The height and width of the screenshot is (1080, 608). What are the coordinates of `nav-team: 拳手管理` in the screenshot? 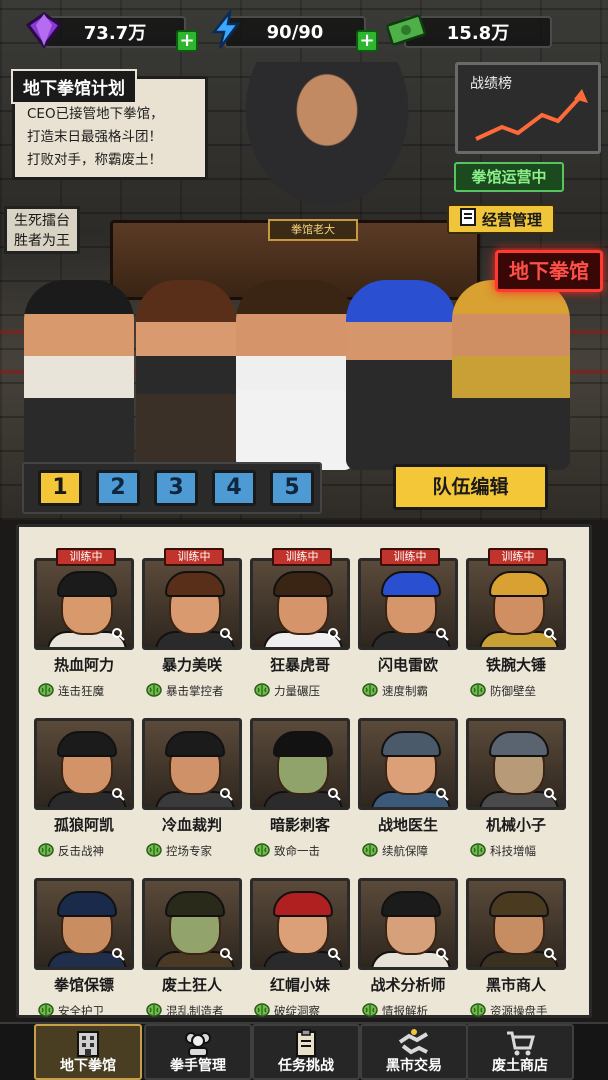 It's located at (198, 1052).